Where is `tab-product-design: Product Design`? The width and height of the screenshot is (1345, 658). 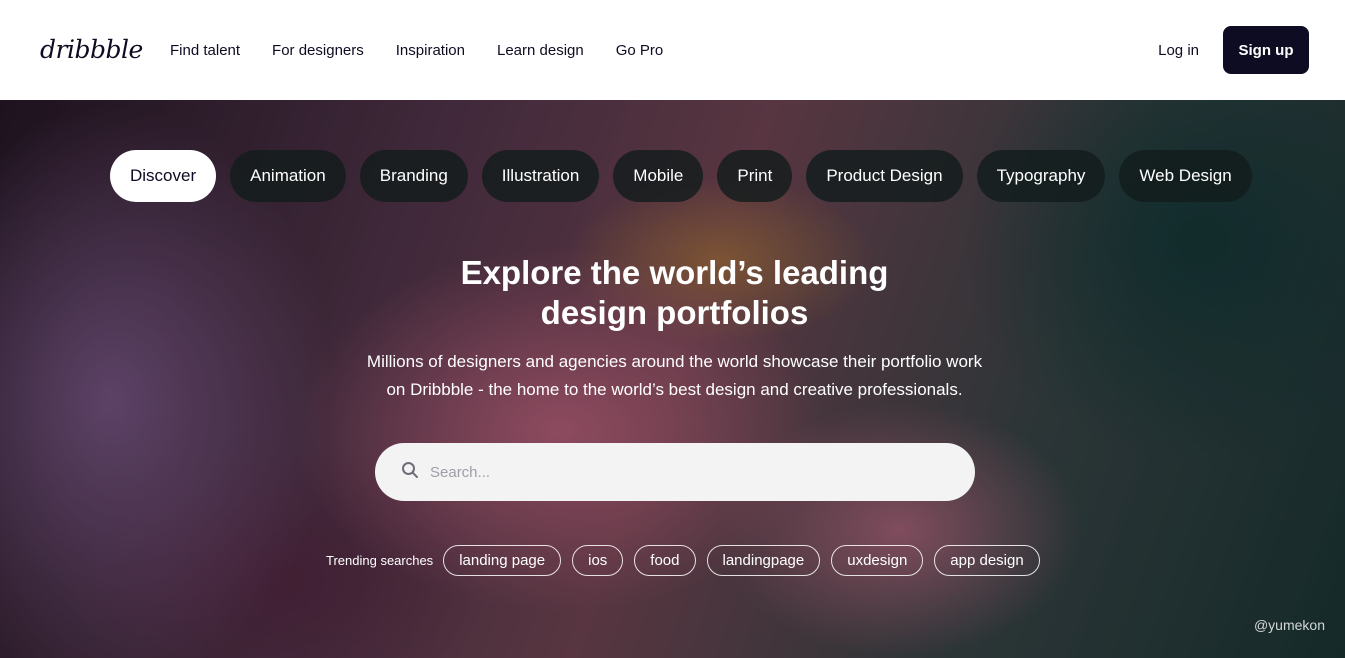 tab-product-design: Product Design is located at coordinates (884, 176).